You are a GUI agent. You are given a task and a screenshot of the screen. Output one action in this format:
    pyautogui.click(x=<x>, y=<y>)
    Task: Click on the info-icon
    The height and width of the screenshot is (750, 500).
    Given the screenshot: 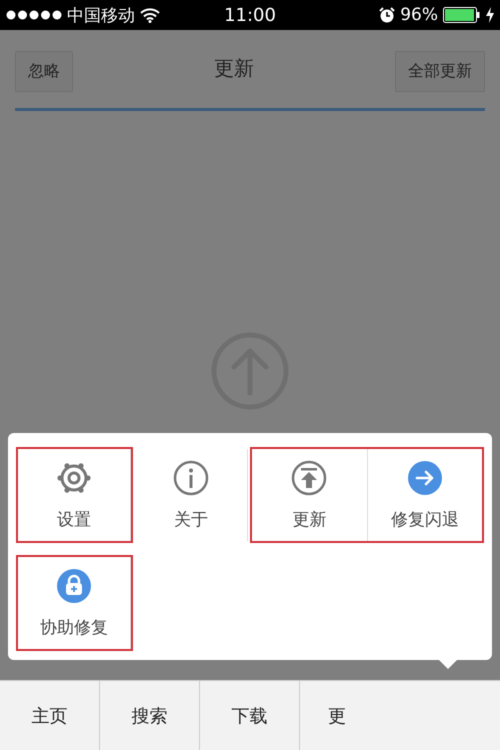 What is the action you would take?
    pyautogui.click(x=191, y=478)
    